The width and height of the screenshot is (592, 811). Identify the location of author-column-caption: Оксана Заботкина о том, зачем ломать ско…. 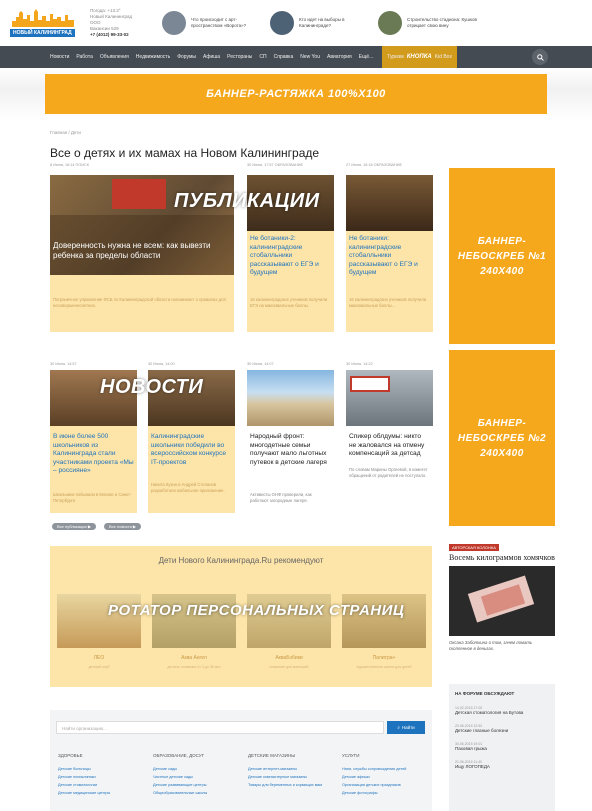
(491, 645).